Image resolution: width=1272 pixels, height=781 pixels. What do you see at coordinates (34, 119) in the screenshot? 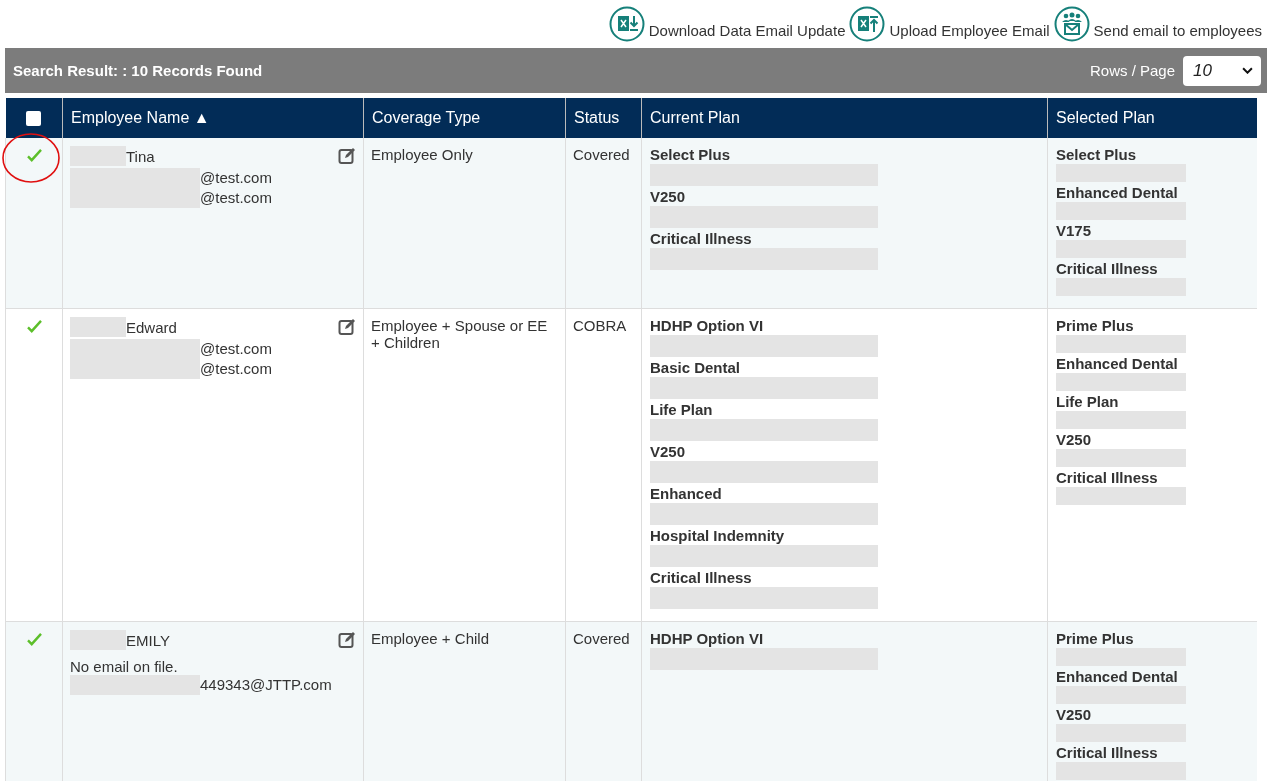
I see `select-all-checkbox` at bounding box center [34, 119].